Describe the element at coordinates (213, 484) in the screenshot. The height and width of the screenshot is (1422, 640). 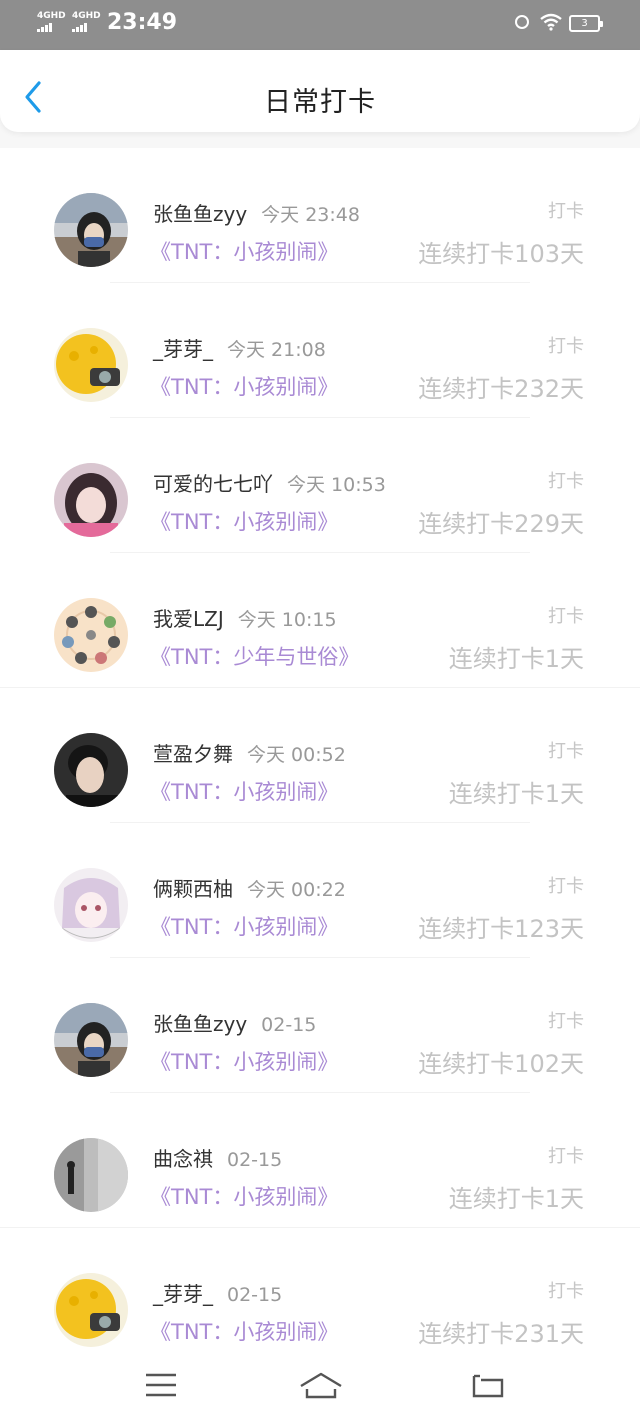
I see `user-name: 可爱的七七吖` at that location.